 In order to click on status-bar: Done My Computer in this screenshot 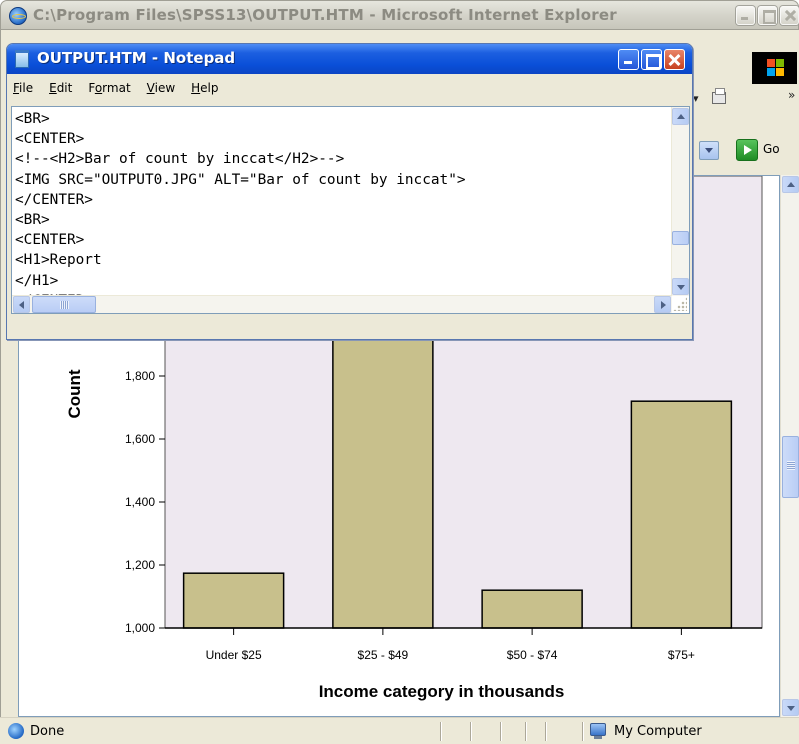, I will do `click(399, 730)`.